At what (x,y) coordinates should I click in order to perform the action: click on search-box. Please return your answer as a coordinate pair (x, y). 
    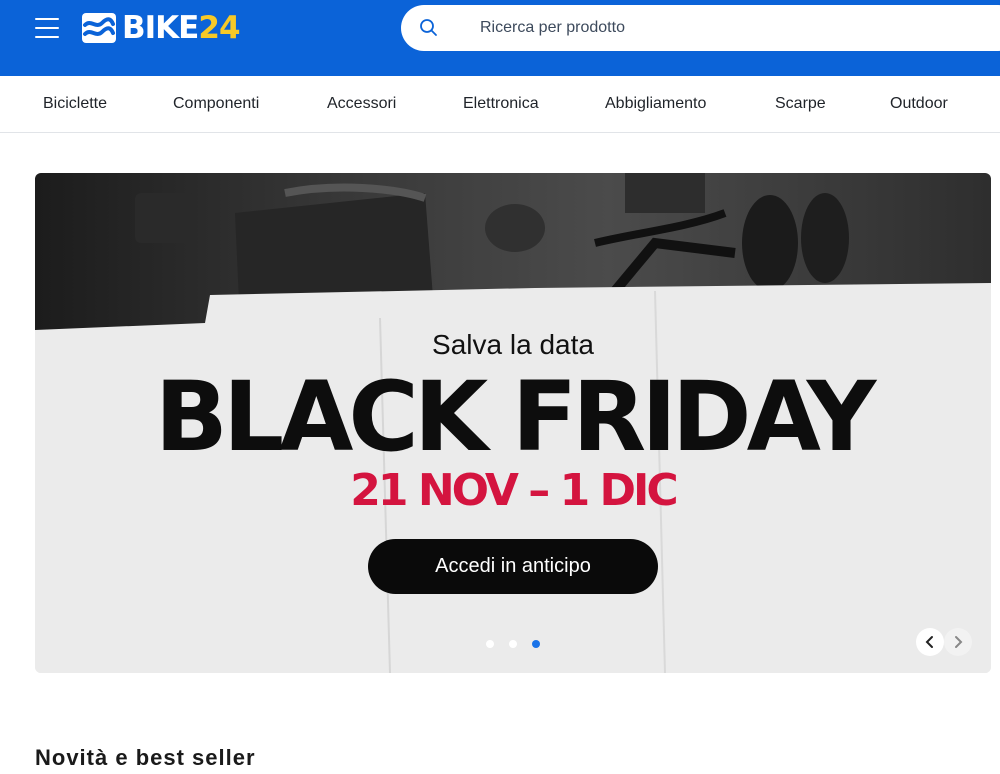
    Looking at the image, I should click on (700, 28).